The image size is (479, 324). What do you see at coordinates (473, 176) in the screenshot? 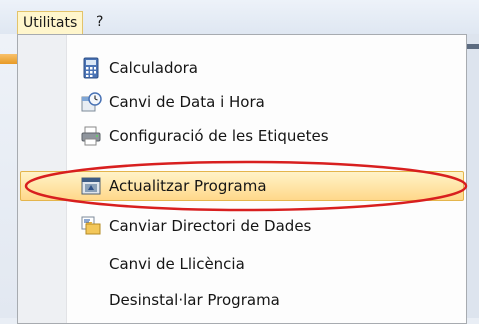
I see `background-app-edge` at bounding box center [473, 176].